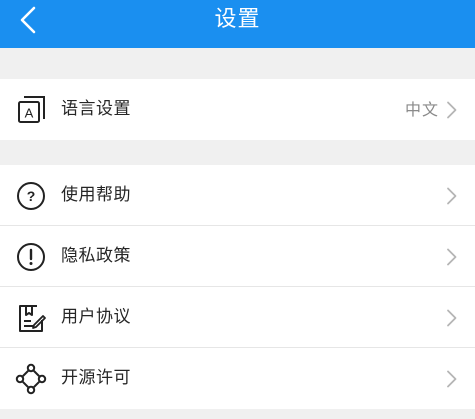 The height and width of the screenshot is (419, 475). I want to click on page-title: 设置, so click(237, 19).